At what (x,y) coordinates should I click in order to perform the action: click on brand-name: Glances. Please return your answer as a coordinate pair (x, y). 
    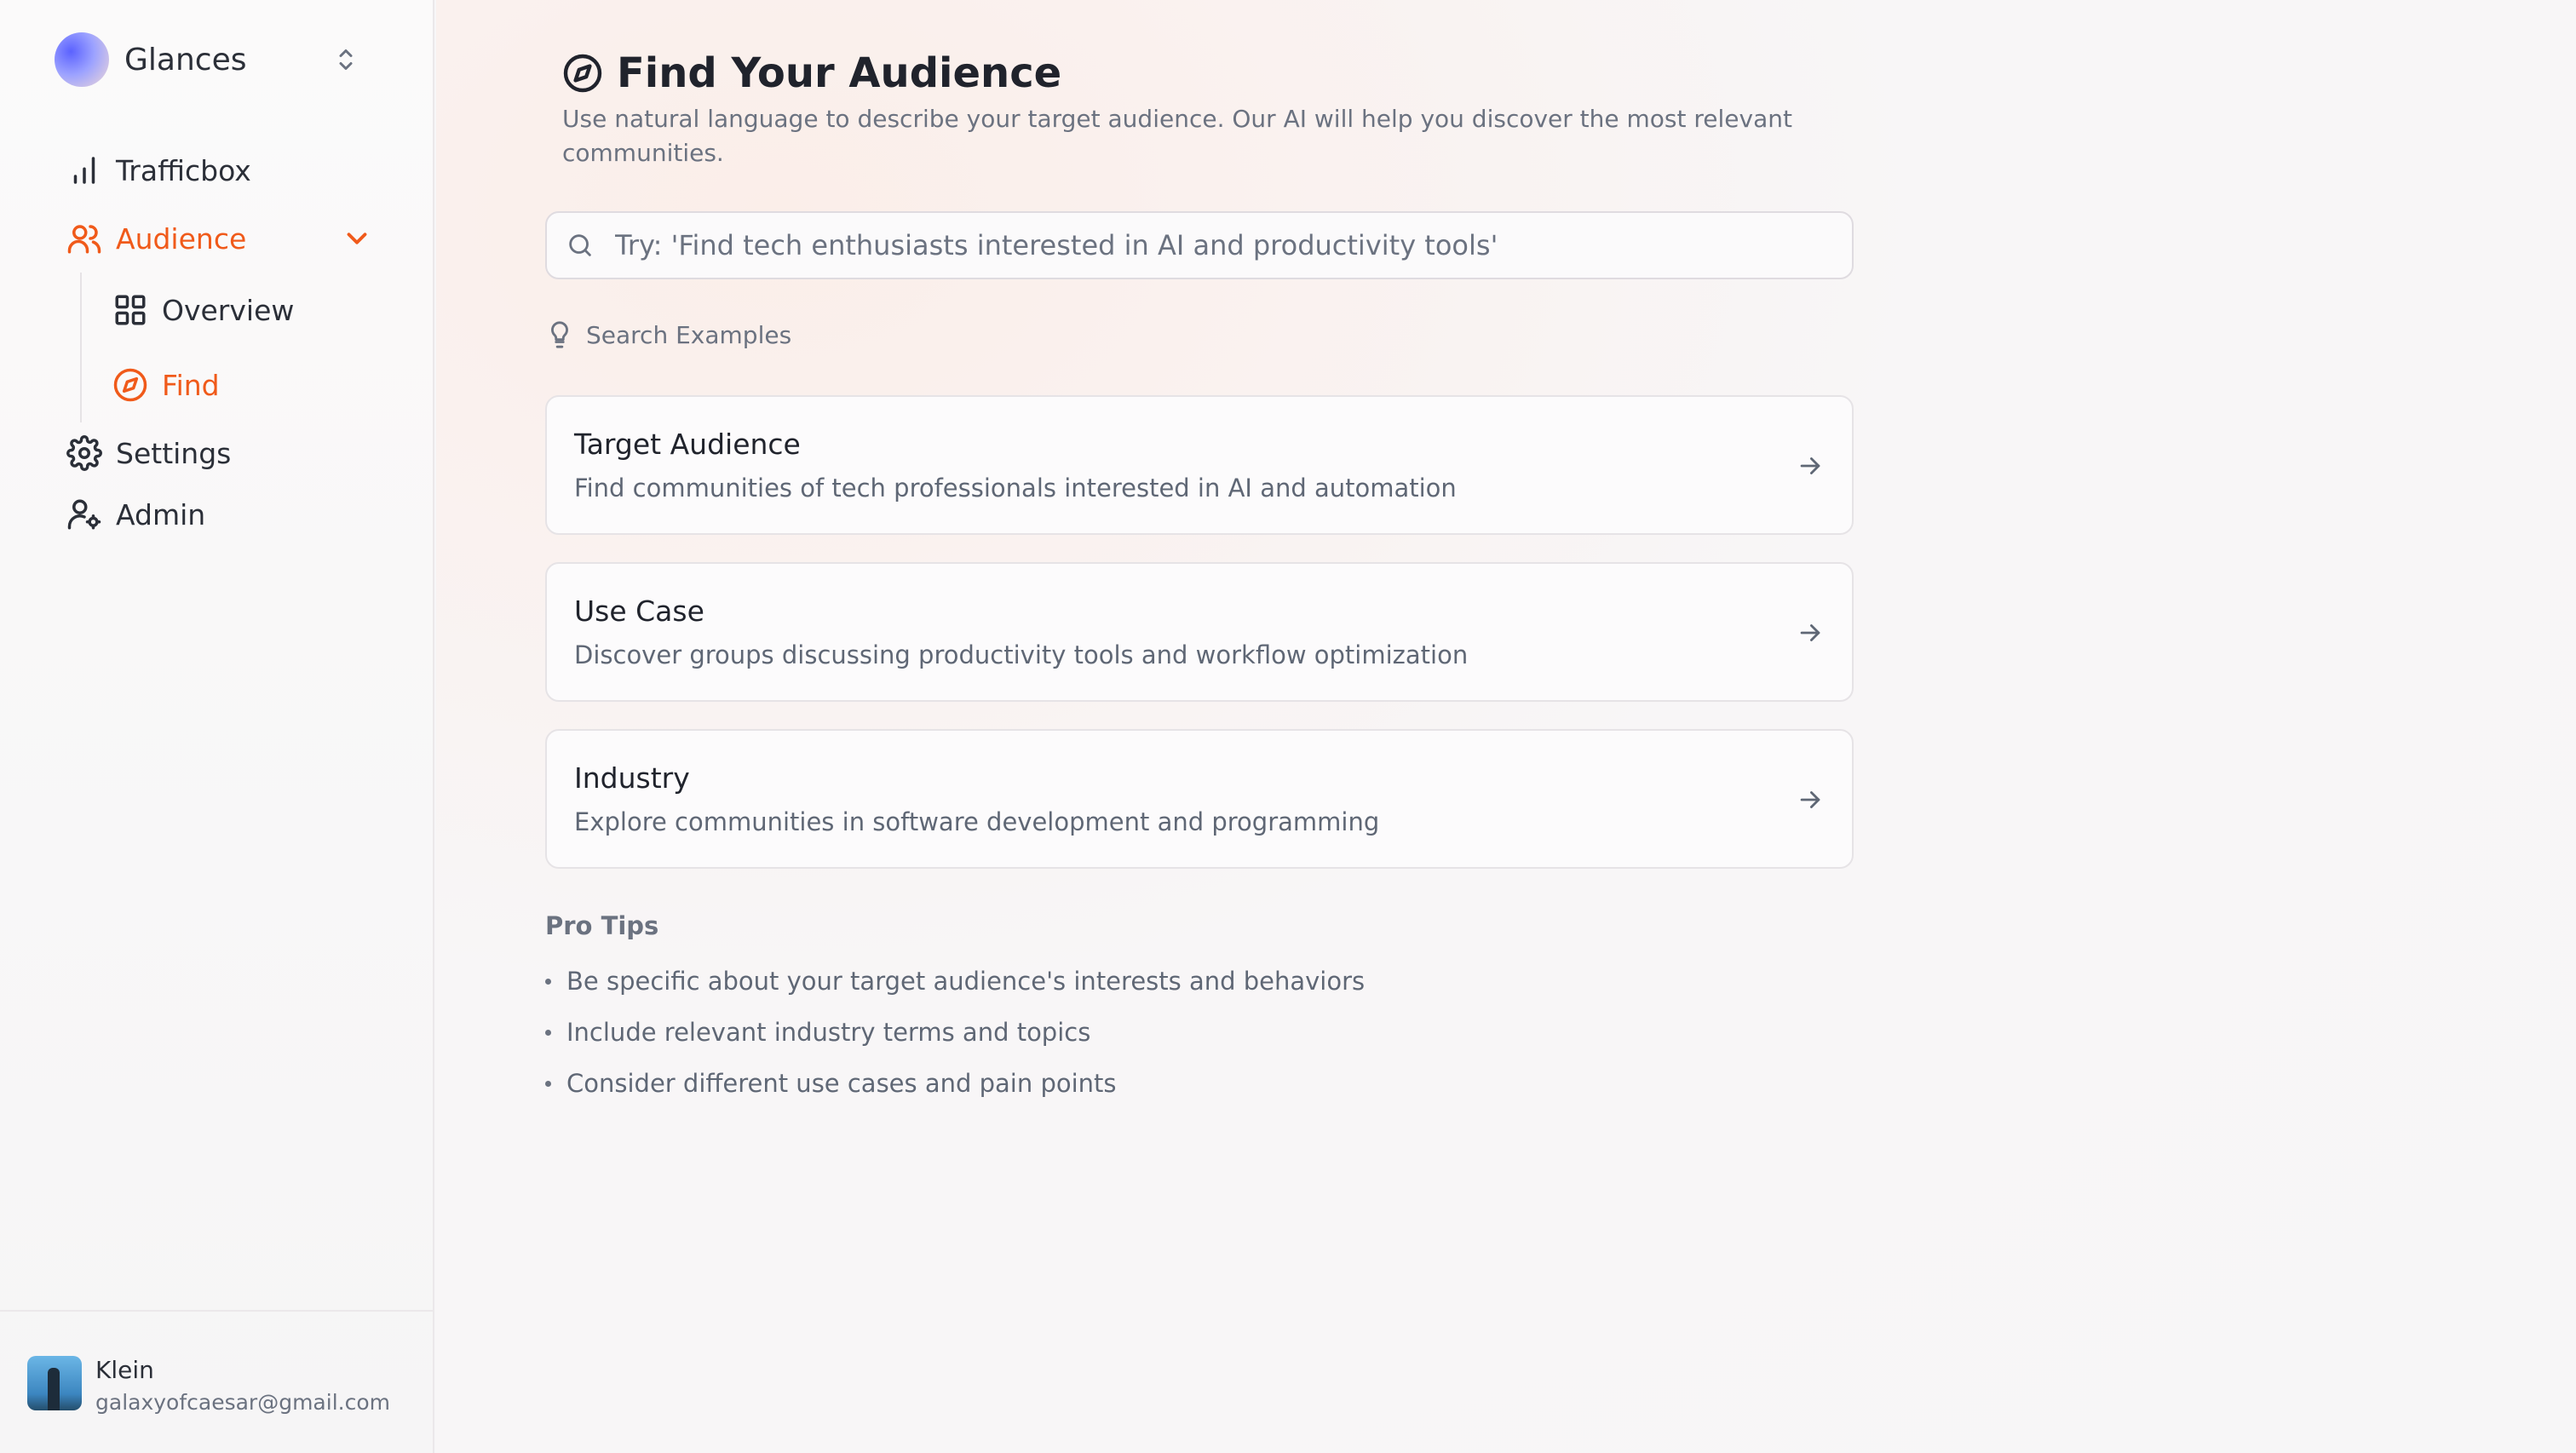
    Looking at the image, I should click on (185, 60).